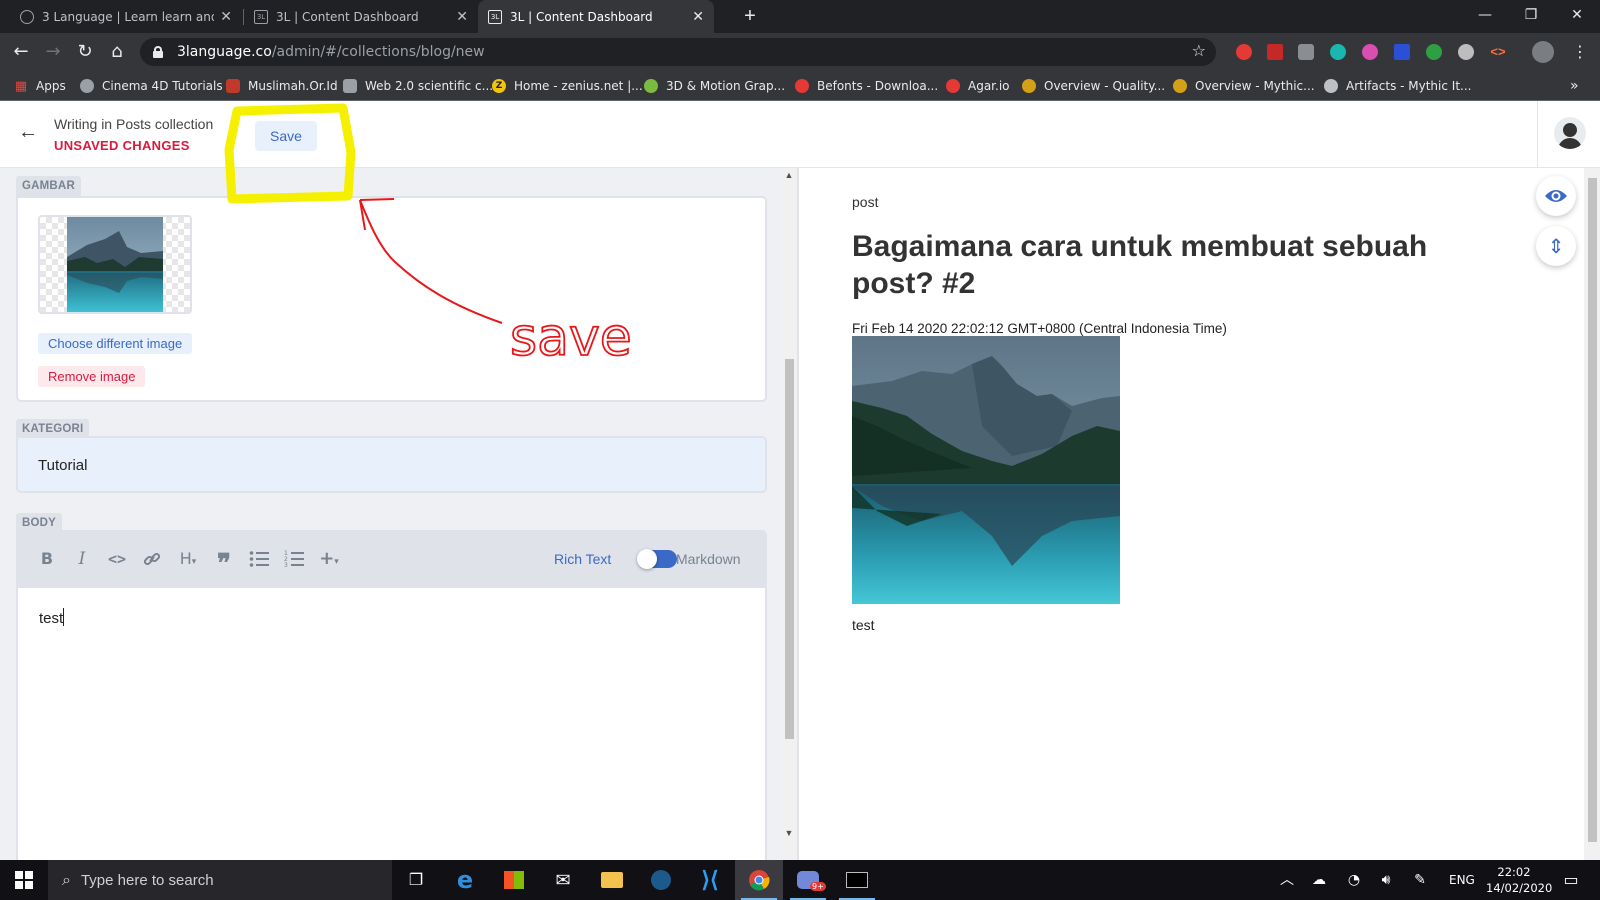 This screenshot has height=900, width=1600. Describe the element at coordinates (1287, 880) in the screenshot. I see `show-hidden-icons-icon: ︿` at that location.